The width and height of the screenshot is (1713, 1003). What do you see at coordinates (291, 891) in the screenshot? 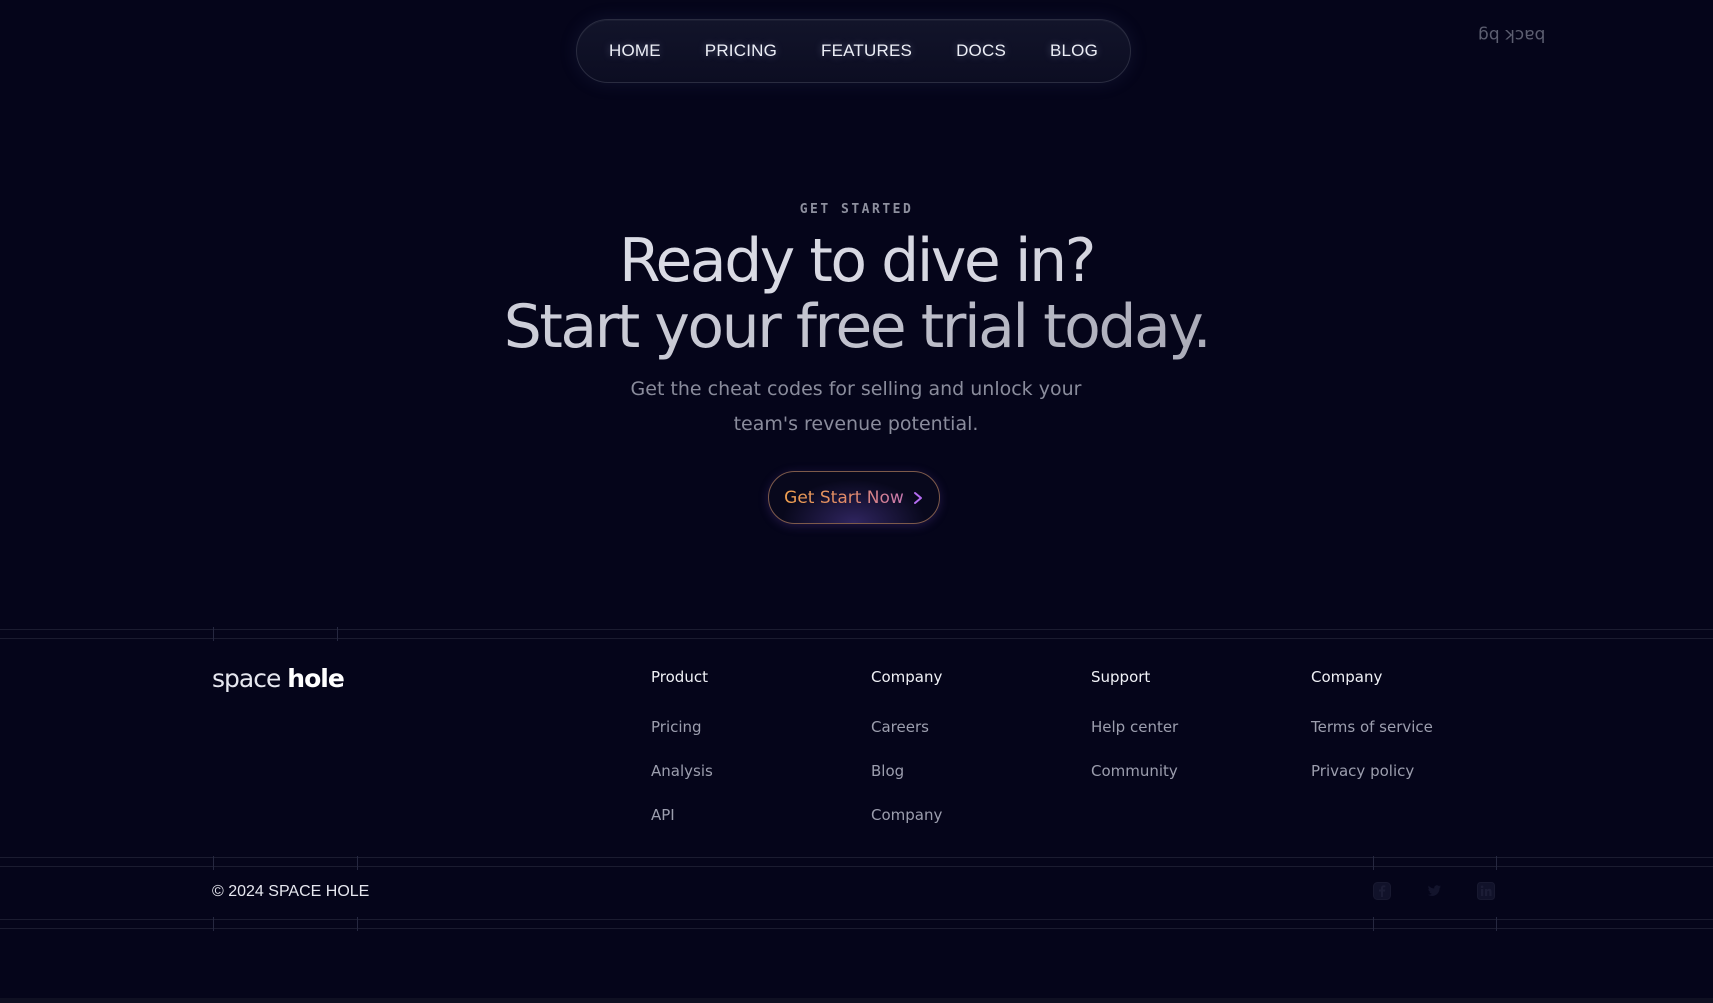
I see `copyright-text: © 2024 SPACE HOLE` at bounding box center [291, 891].